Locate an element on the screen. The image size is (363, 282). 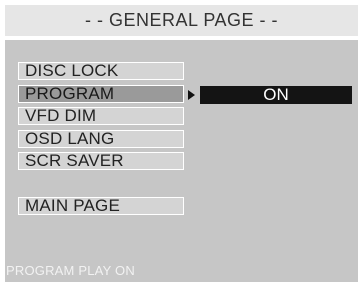
page-title: - - GENERAL PAGE - - is located at coordinates (181, 20).